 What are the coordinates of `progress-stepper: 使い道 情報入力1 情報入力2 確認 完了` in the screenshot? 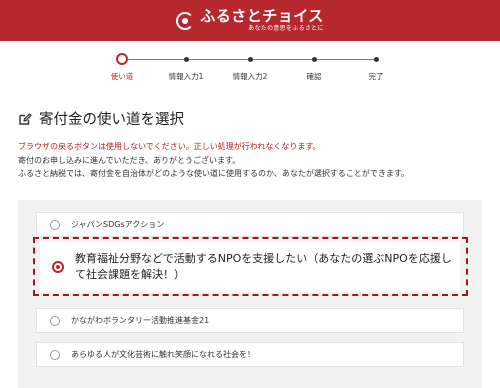 It's located at (250, 70).